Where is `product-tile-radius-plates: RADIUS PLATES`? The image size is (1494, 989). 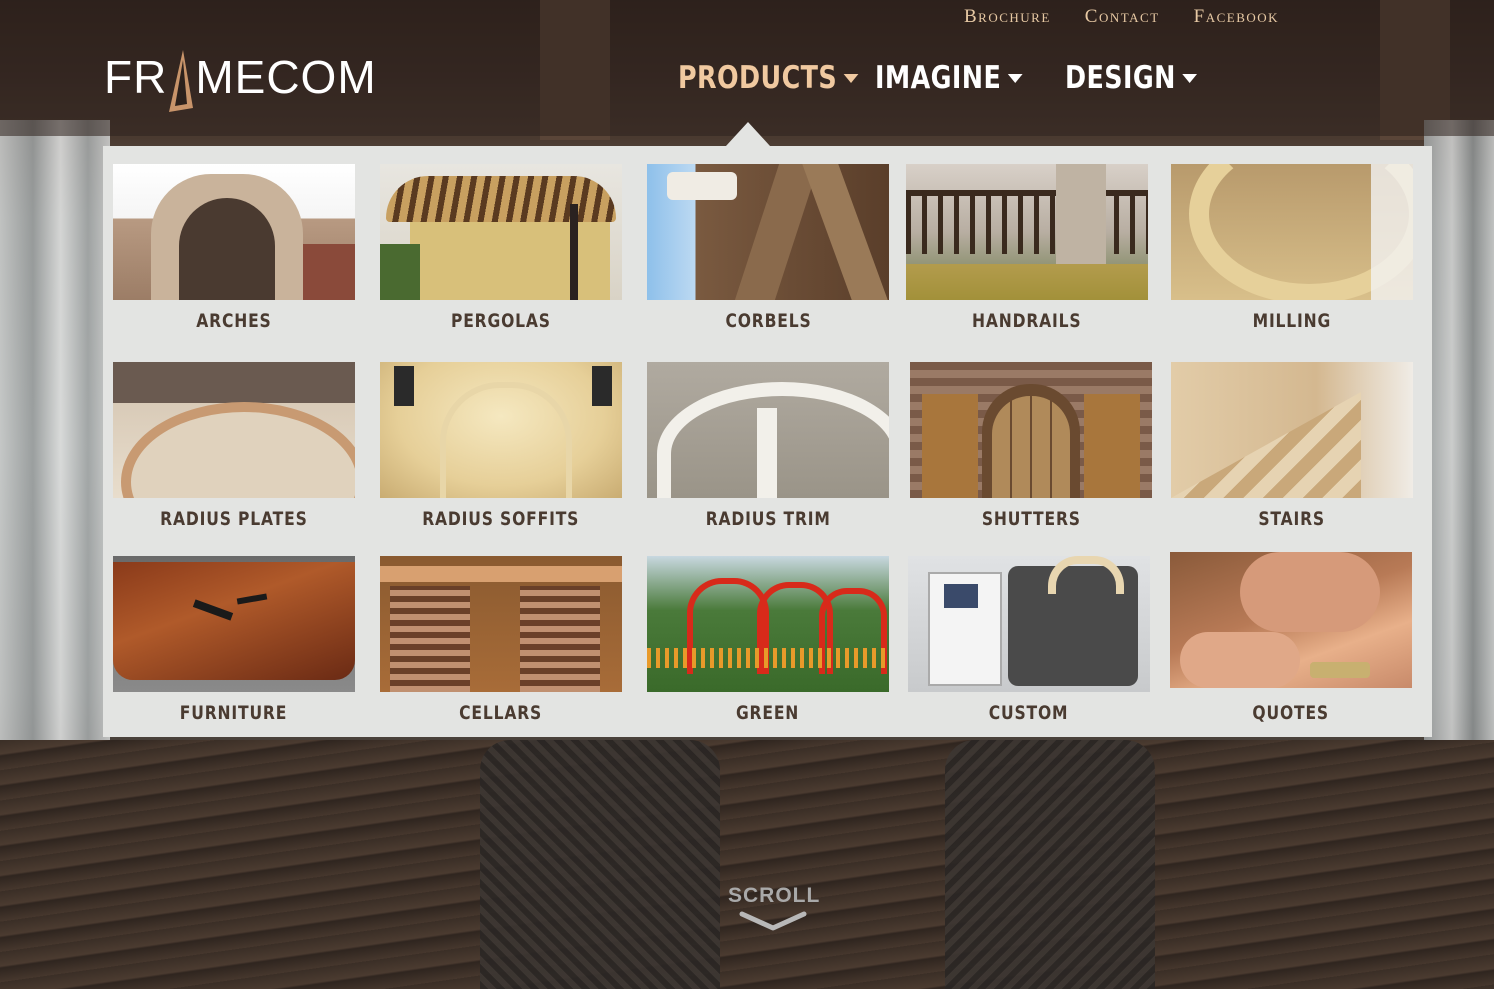 product-tile-radius-plates: RADIUS PLATES is located at coordinates (234, 446).